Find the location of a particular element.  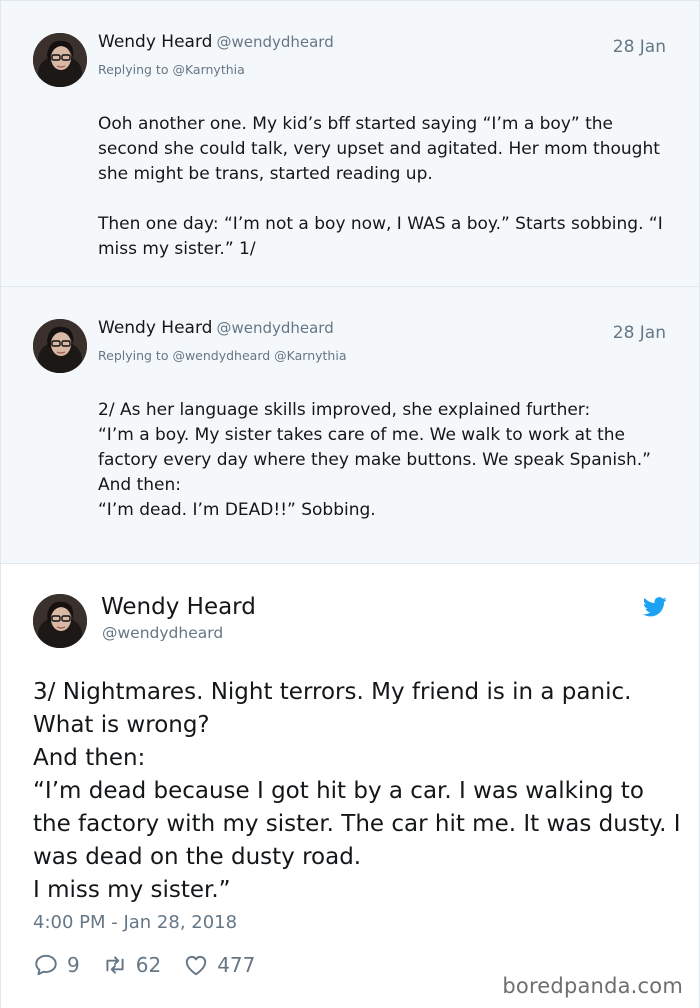

retweet-count: 62 is located at coordinates (148, 965).